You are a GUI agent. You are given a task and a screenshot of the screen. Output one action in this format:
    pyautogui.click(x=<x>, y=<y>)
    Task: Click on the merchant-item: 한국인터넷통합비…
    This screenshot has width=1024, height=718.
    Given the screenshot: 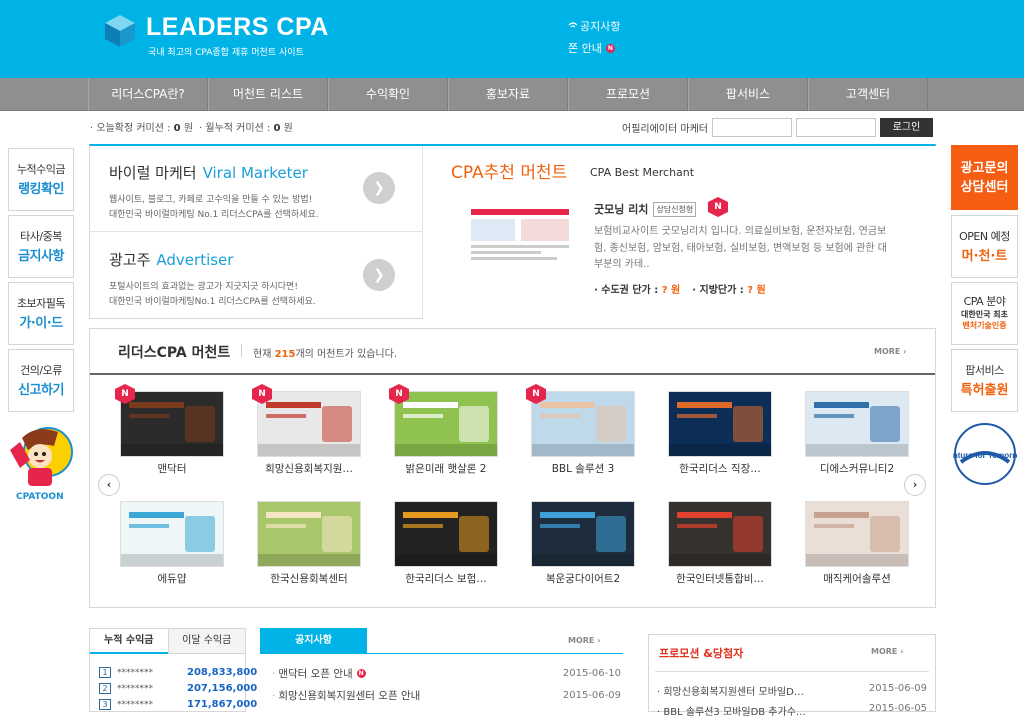 What is the action you would take?
    pyautogui.click(x=720, y=550)
    